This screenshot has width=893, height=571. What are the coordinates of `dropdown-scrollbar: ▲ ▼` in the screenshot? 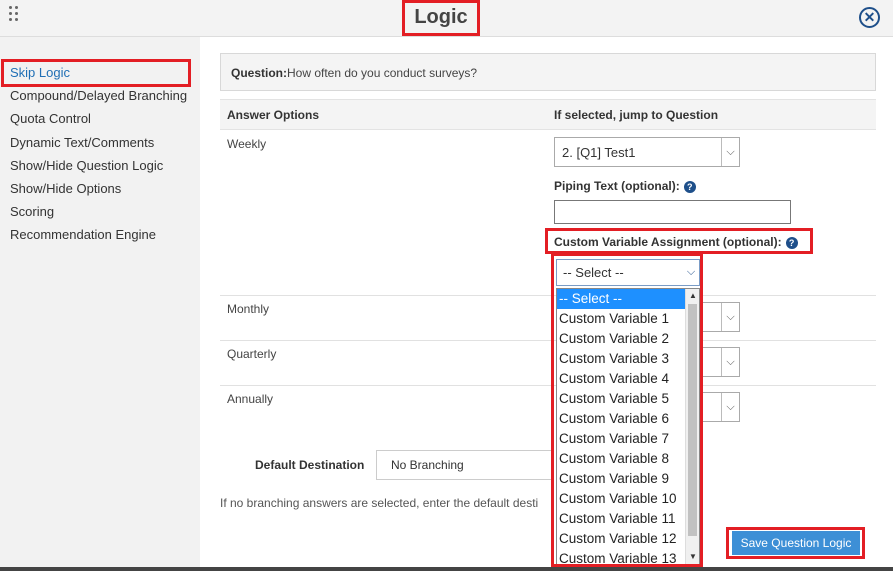 It's located at (692, 426).